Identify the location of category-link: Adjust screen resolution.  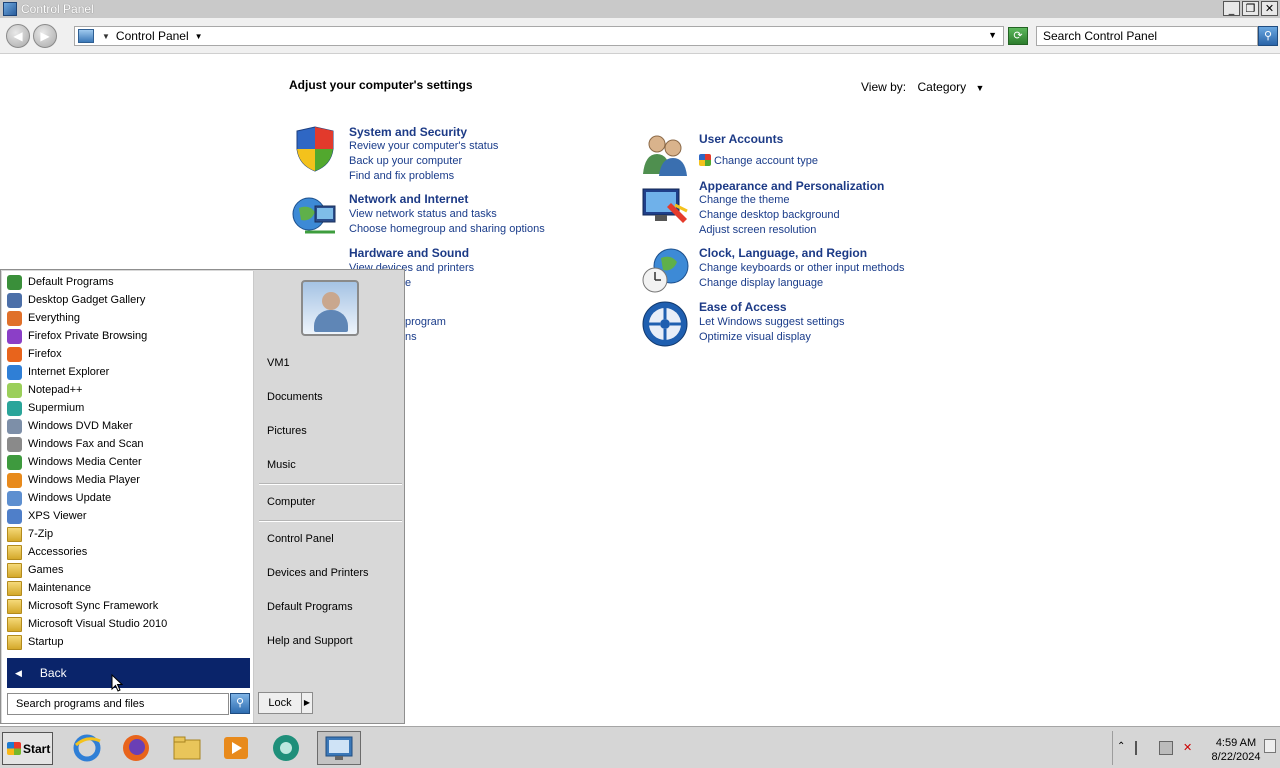
(757, 230).